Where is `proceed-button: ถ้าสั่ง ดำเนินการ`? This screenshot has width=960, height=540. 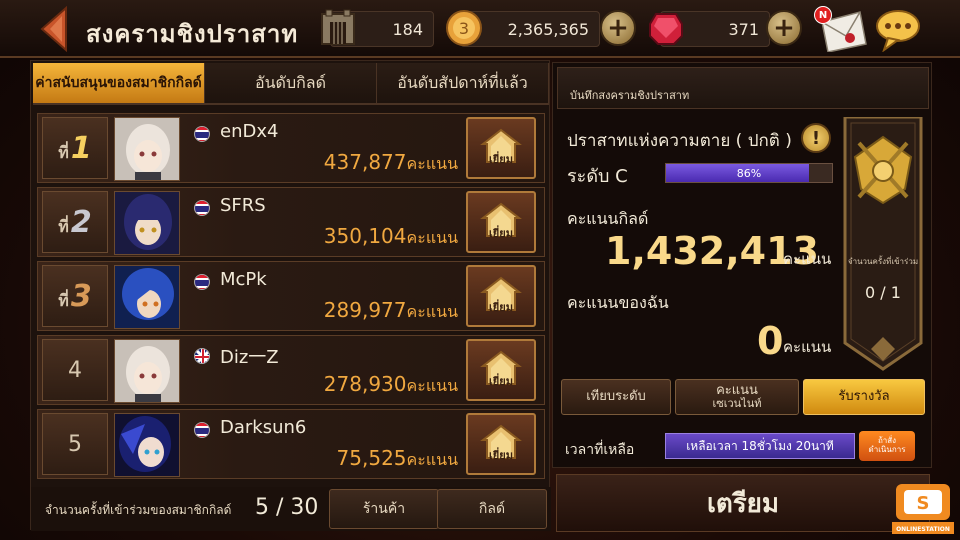 proceed-button: ถ้าสั่ง ดำเนินการ is located at coordinates (887, 446).